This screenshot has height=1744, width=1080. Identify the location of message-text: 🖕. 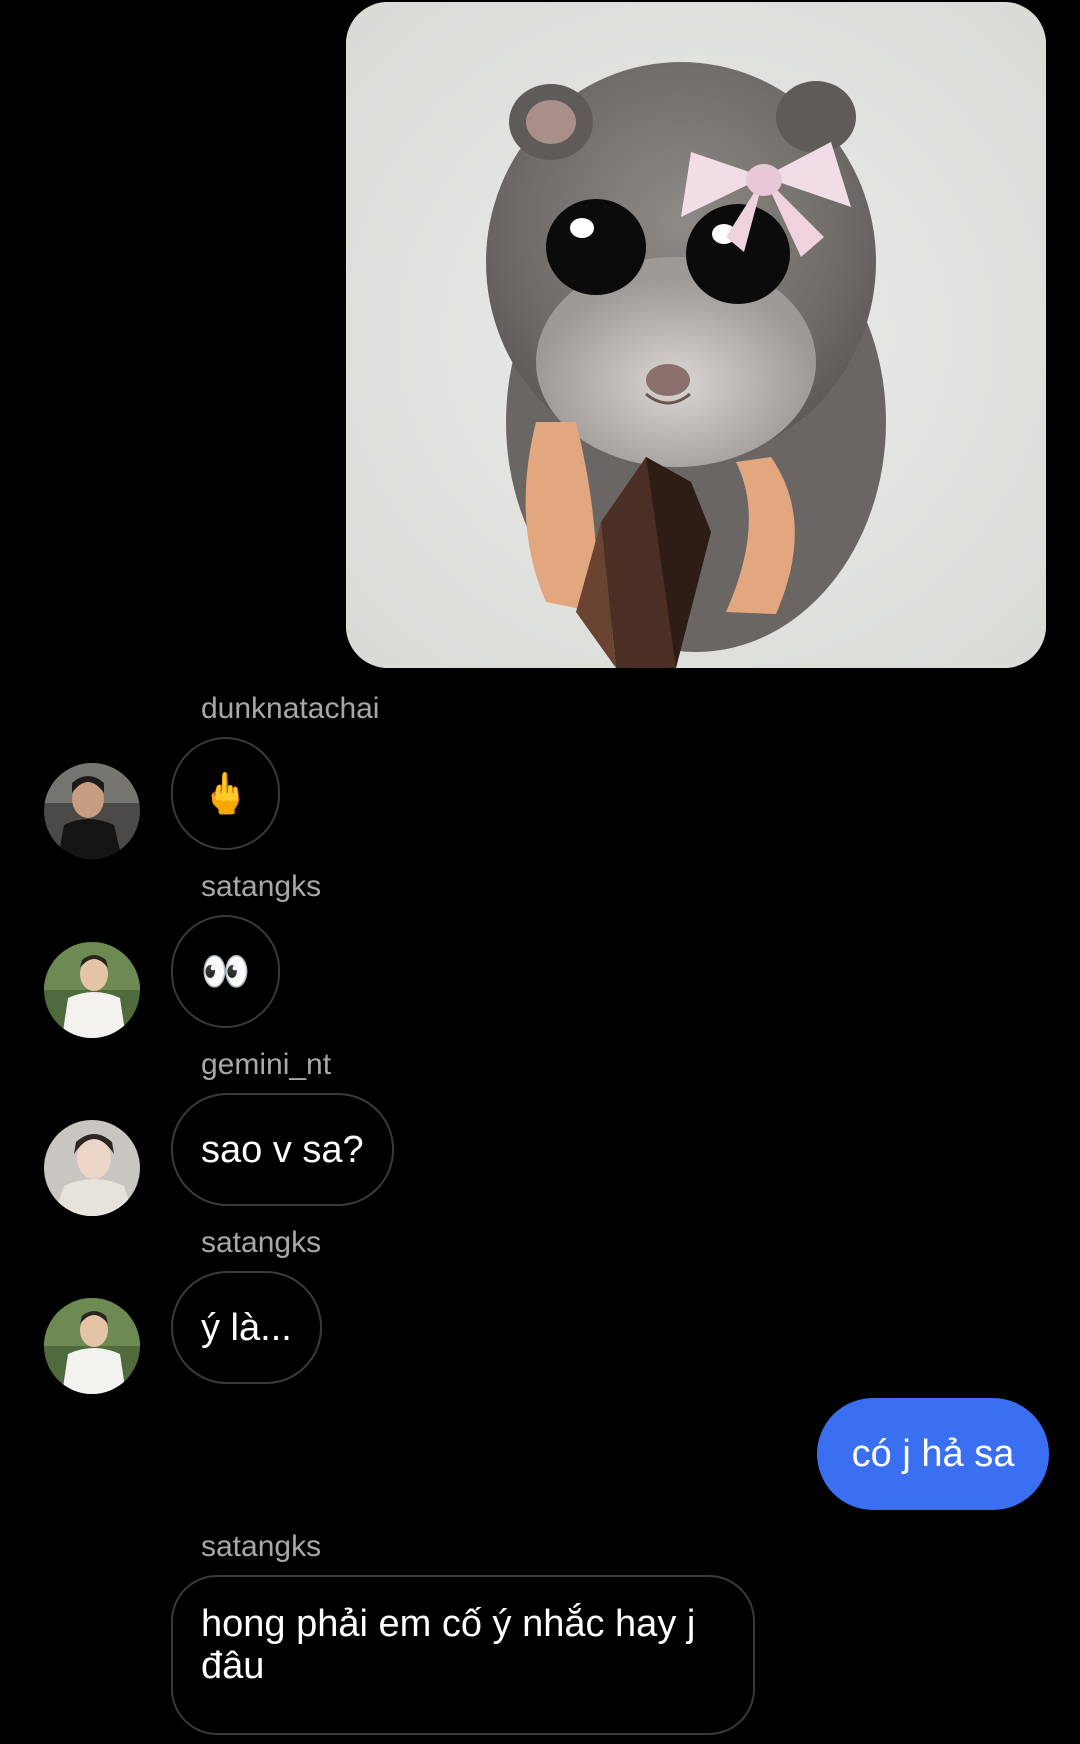
(225, 793).